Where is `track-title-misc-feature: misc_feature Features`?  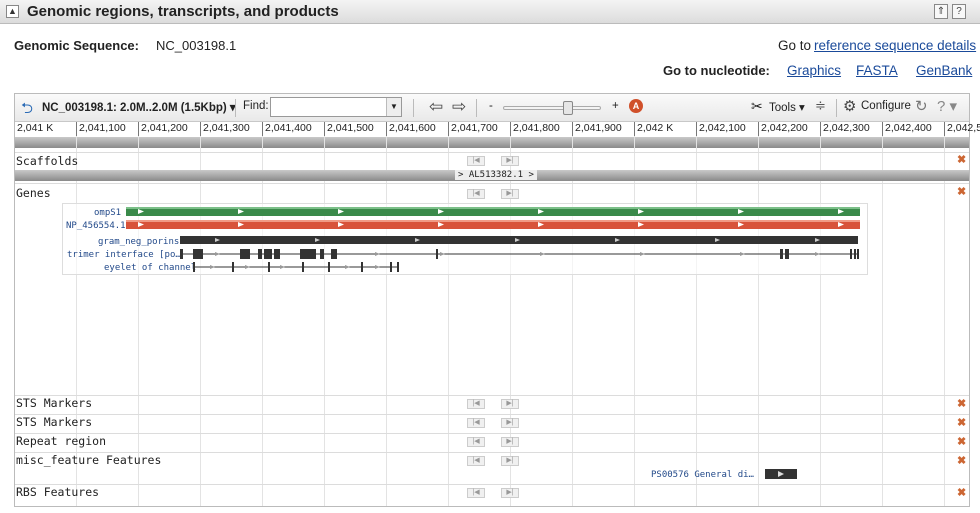
track-title-misc-feature: misc_feature Features is located at coordinates (89, 460).